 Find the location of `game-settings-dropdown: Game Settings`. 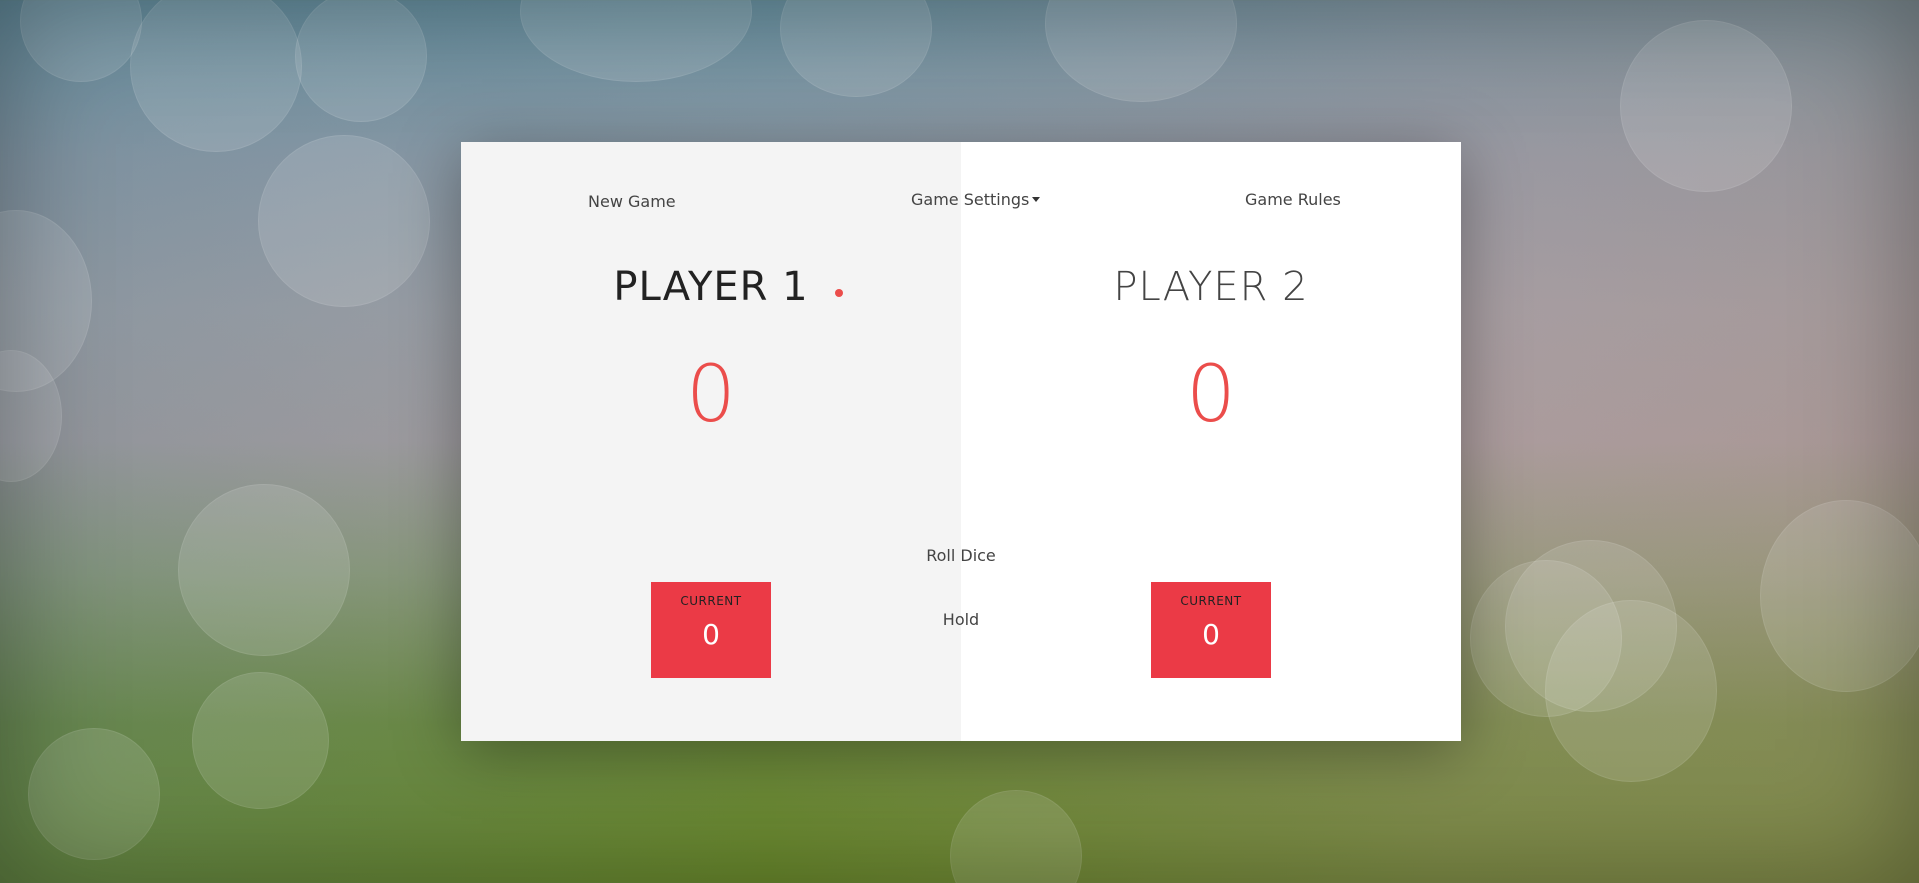

game-settings-dropdown: Game Settings is located at coordinates (976, 199).